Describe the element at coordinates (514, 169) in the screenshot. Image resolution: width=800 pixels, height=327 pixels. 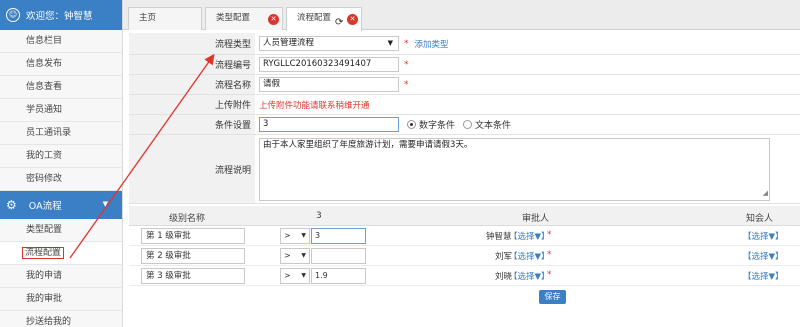
I see `description-textarea: 由于本人家里组织了年度旅游计划，需要申请请假3天。 ◢` at that location.